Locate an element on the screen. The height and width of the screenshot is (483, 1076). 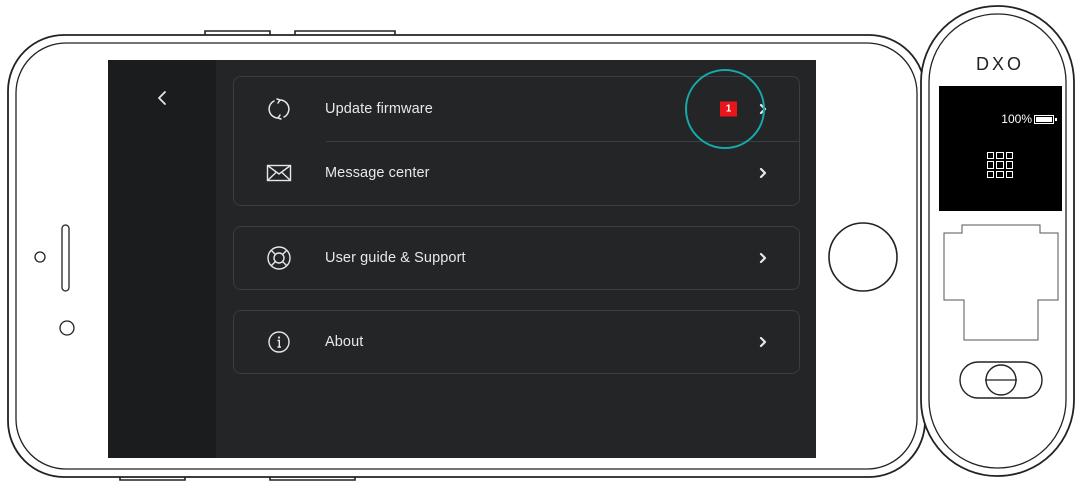
settings-card-support: User guide & Support is located at coordinates (516, 258).